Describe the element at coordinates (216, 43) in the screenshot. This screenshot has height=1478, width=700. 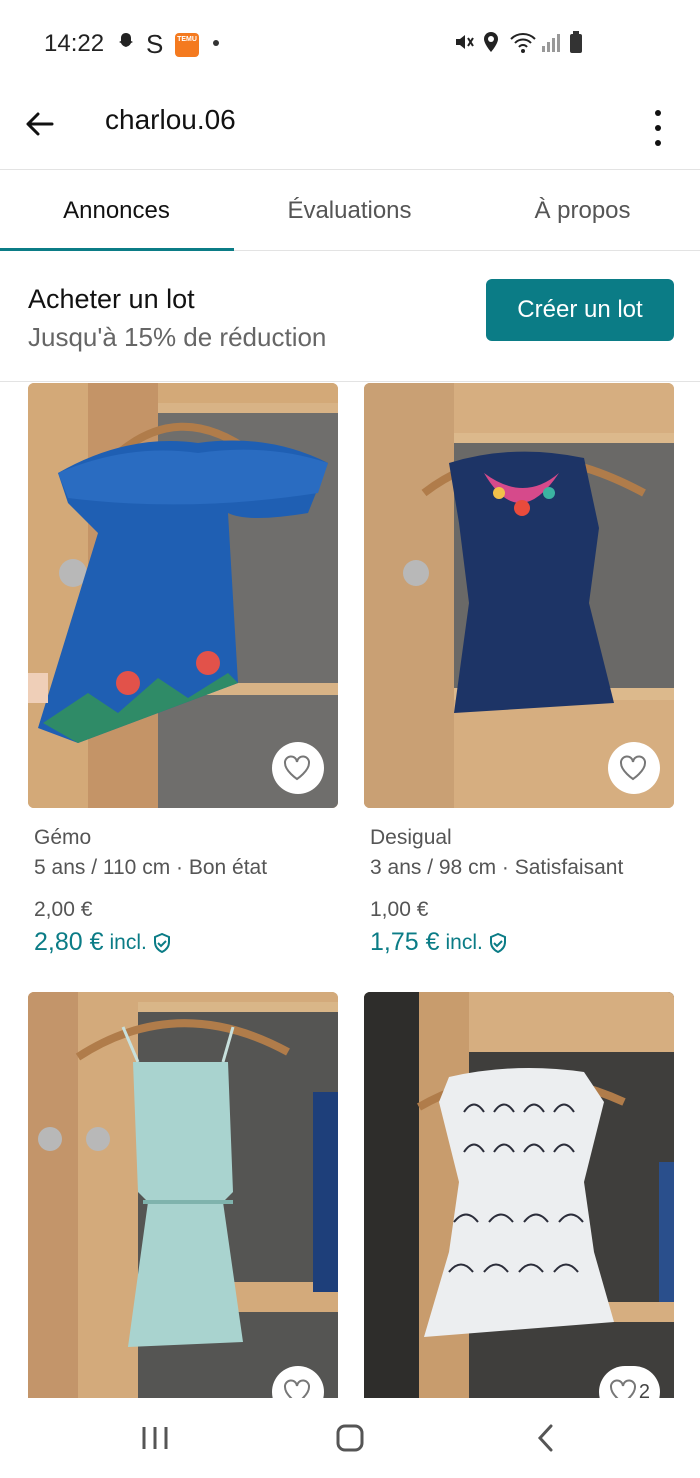
I see `dot-icon` at that location.